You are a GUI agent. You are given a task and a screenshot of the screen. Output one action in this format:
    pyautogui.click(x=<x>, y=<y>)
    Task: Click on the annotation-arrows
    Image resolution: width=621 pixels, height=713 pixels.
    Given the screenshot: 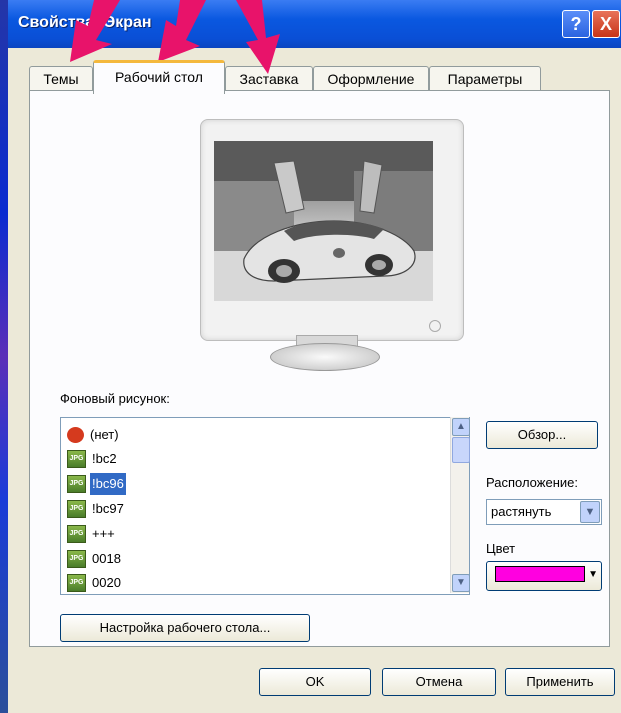 What is the action you would take?
    pyautogui.click(x=175, y=37)
    